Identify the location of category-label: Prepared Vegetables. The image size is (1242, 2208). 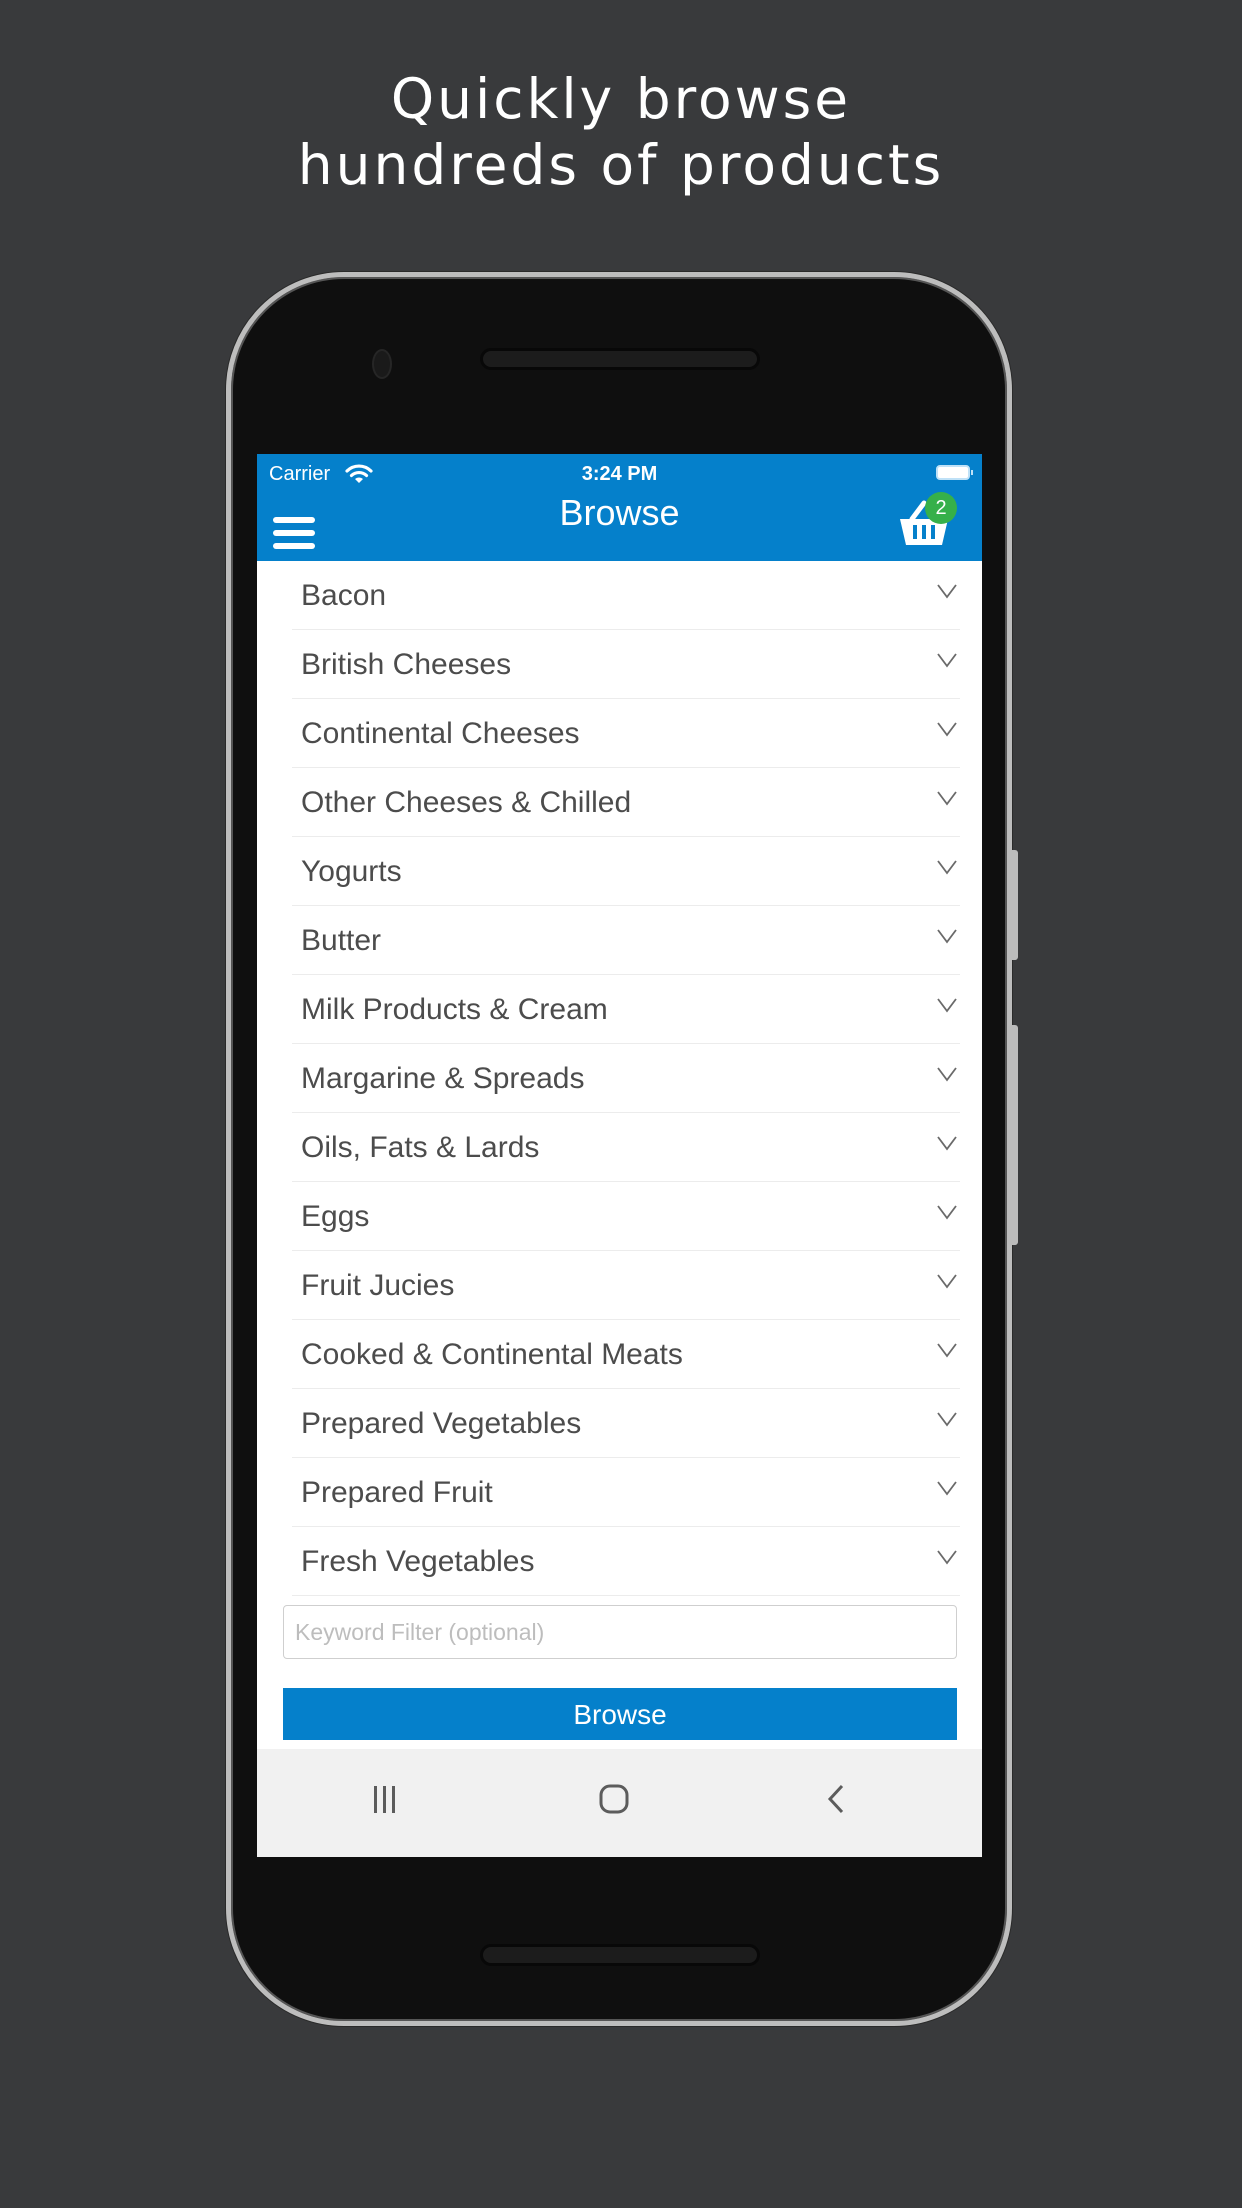
(441, 1423).